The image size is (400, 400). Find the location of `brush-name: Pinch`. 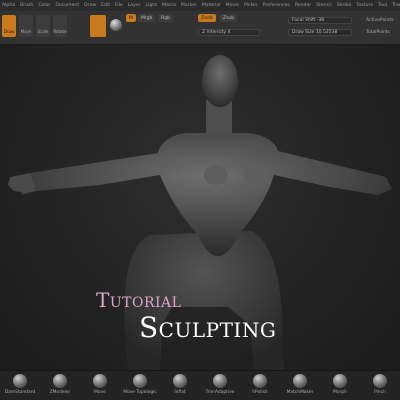

brush-name: Pinch is located at coordinates (380, 392).